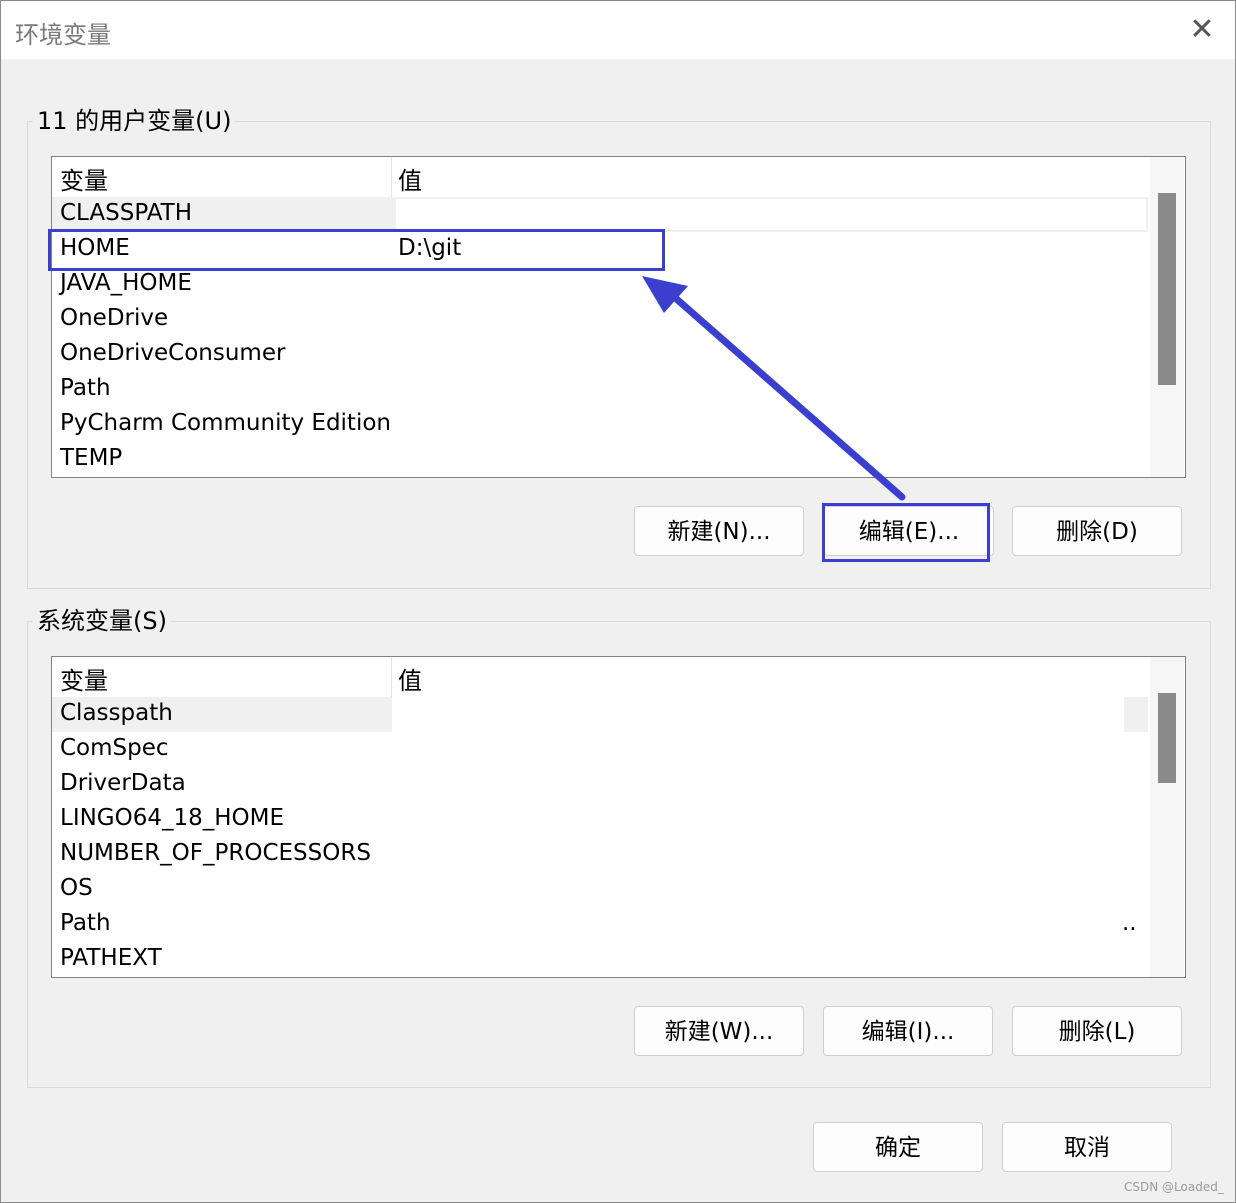  I want to click on annotation-arrow-line, so click(787, 396).